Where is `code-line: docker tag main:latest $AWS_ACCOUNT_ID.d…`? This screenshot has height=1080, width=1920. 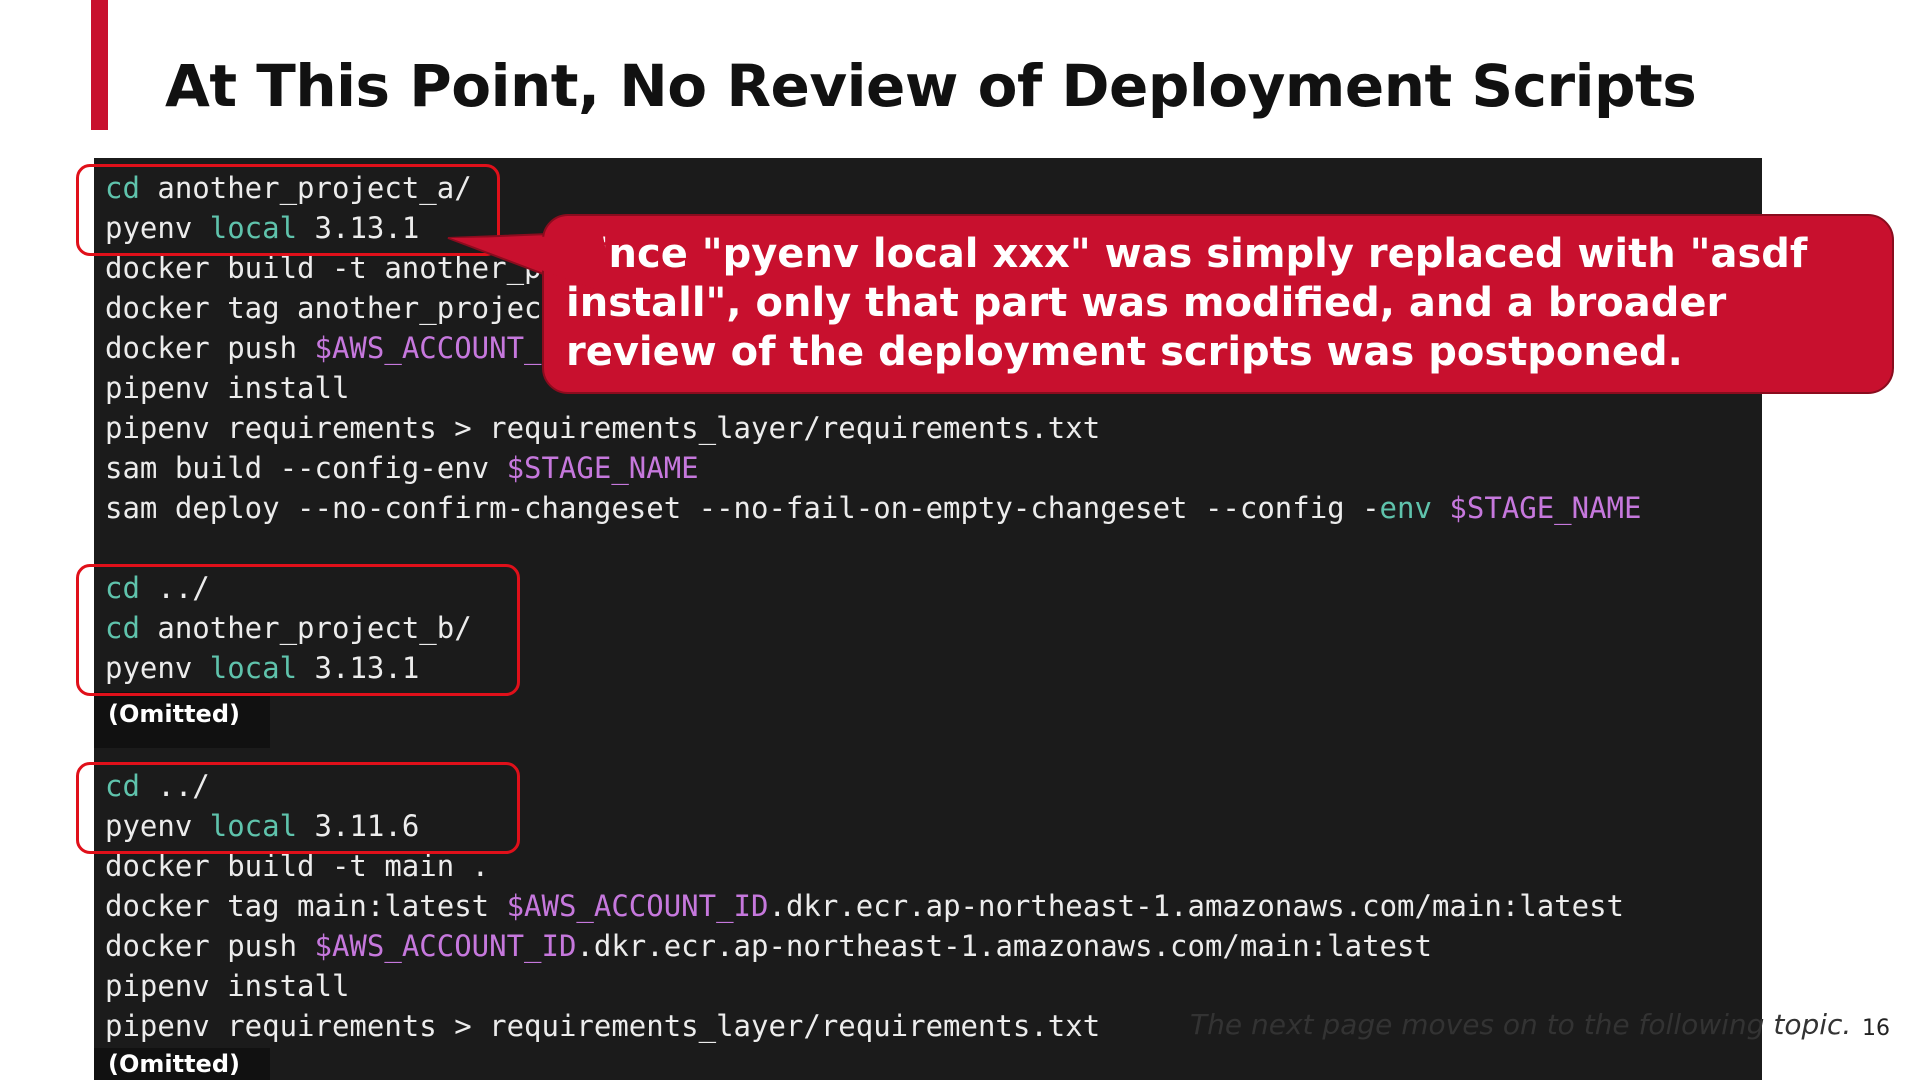
code-line: docker tag main:latest $AWS_ACCOUNT_ID.d… is located at coordinates (864, 906).